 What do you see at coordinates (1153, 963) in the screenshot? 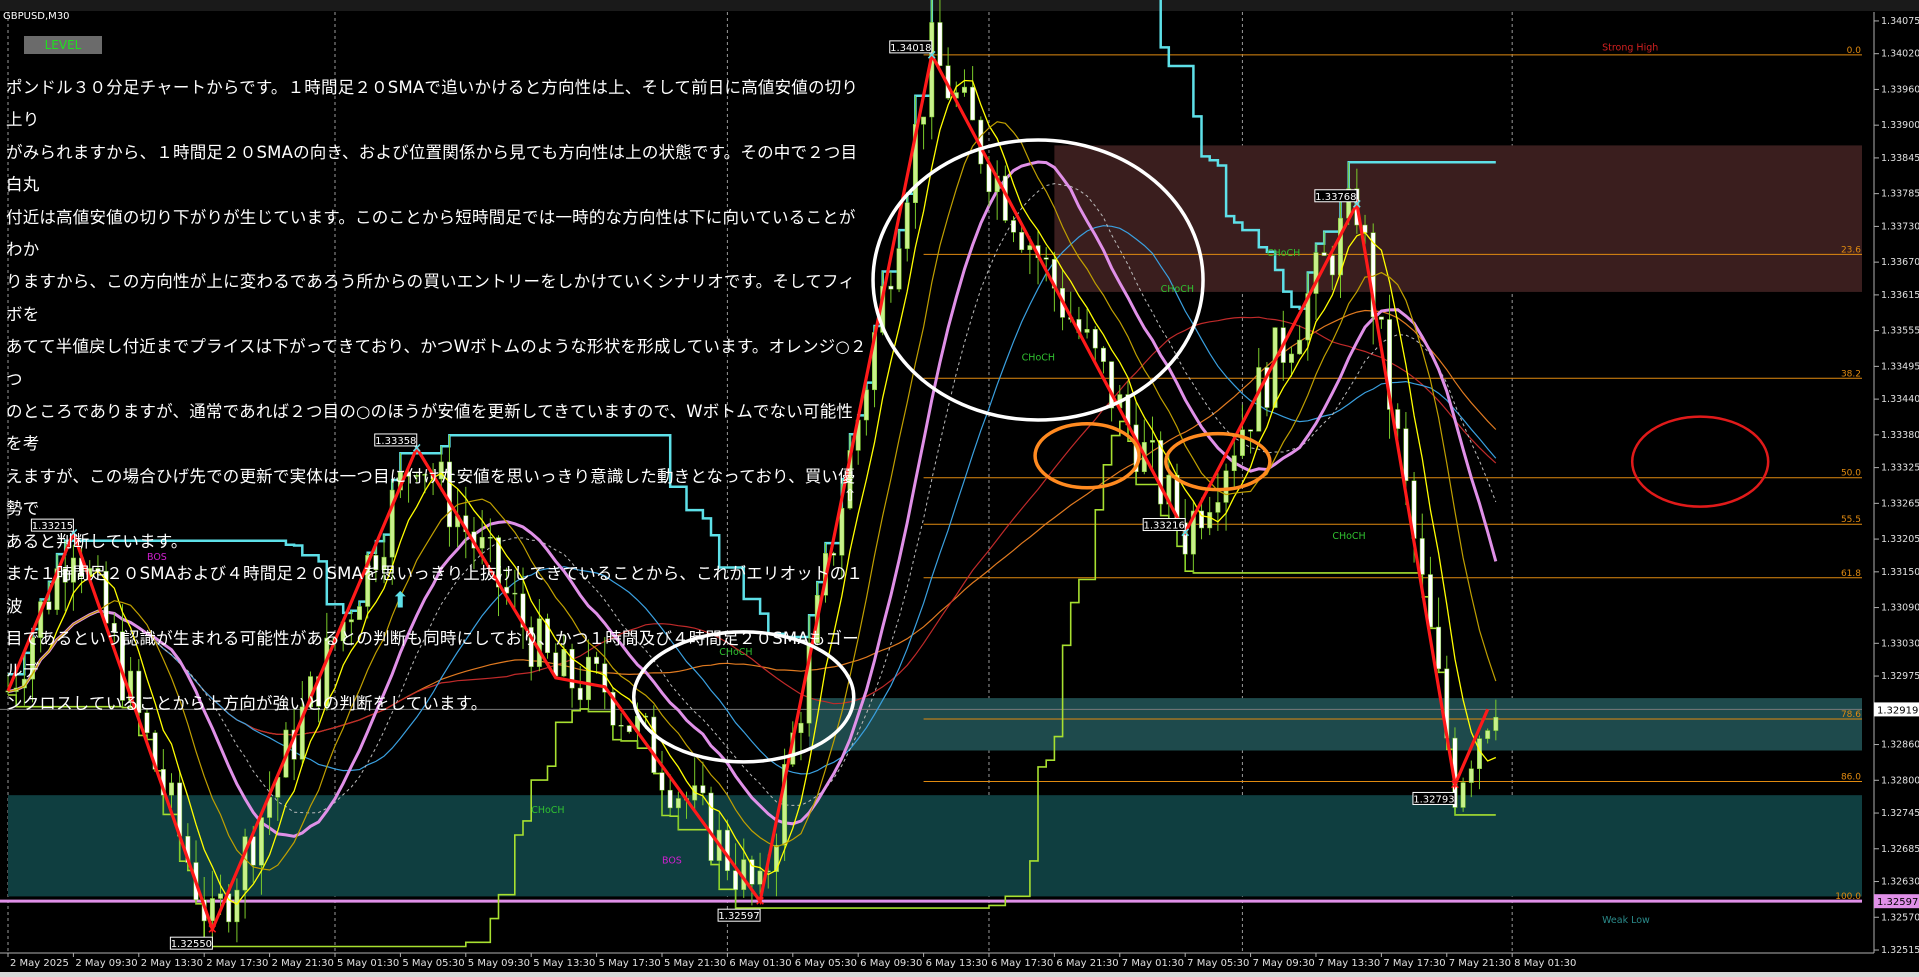
I see `x-tick-label: 7 May 01:30` at bounding box center [1153, 963].